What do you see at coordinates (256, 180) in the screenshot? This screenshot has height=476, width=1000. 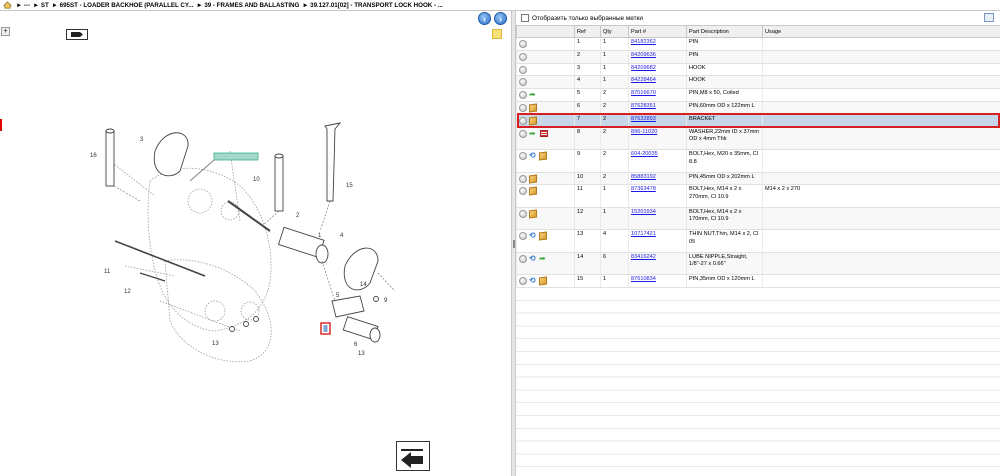 I see `callout-label: 10` at bounding box center [256, 180].